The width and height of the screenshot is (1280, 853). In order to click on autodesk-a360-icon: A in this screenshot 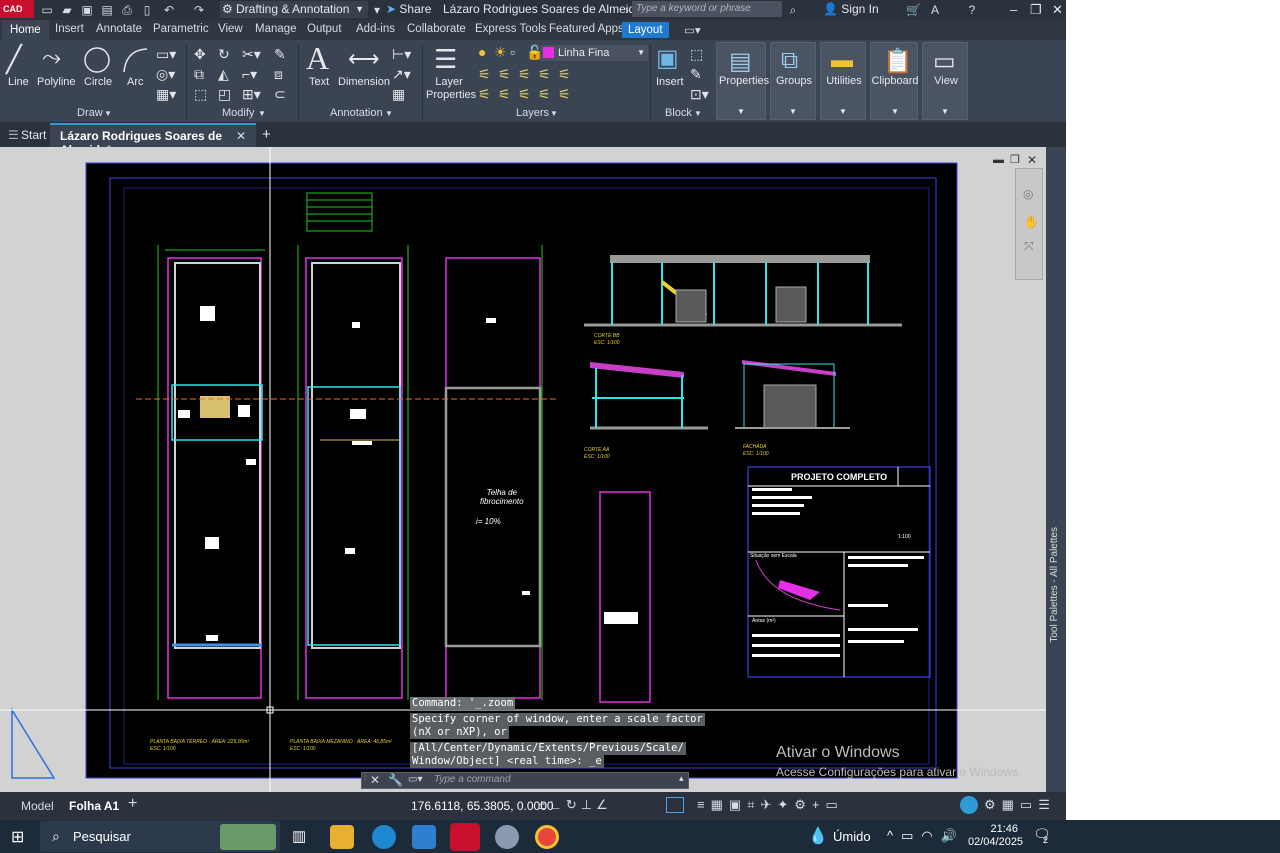, I will do `click(935, 10)`.